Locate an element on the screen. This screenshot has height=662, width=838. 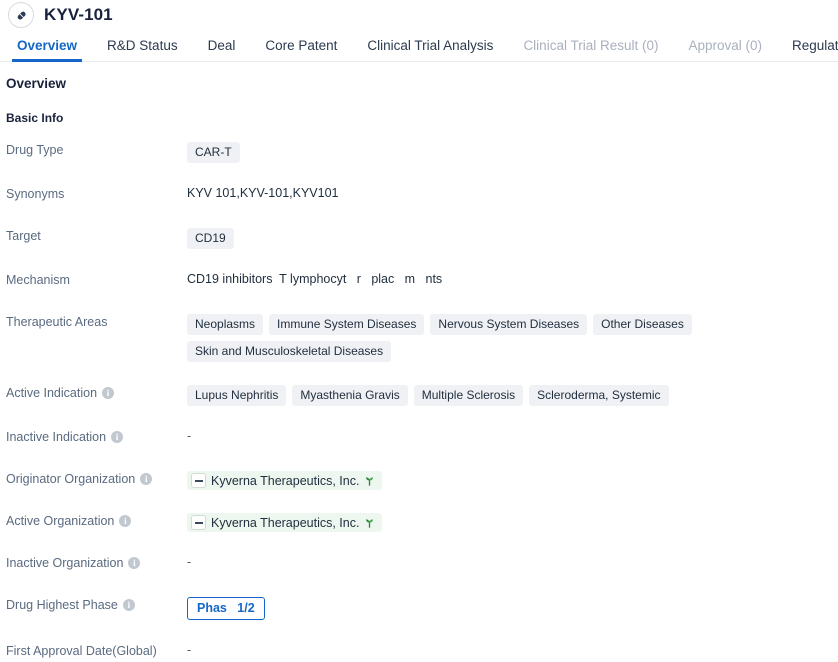
section-title-overview: Overview is located at coordinates (36, 83).